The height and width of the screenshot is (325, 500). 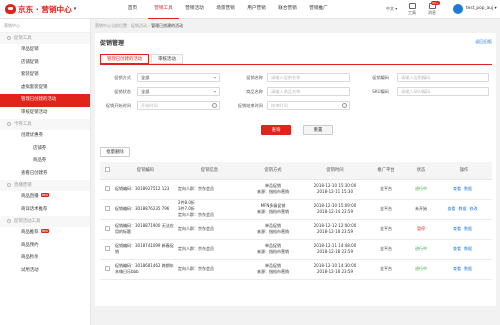 I want to click on sidebar-item-label: 审核促销活动, so click(x=34, y=112).